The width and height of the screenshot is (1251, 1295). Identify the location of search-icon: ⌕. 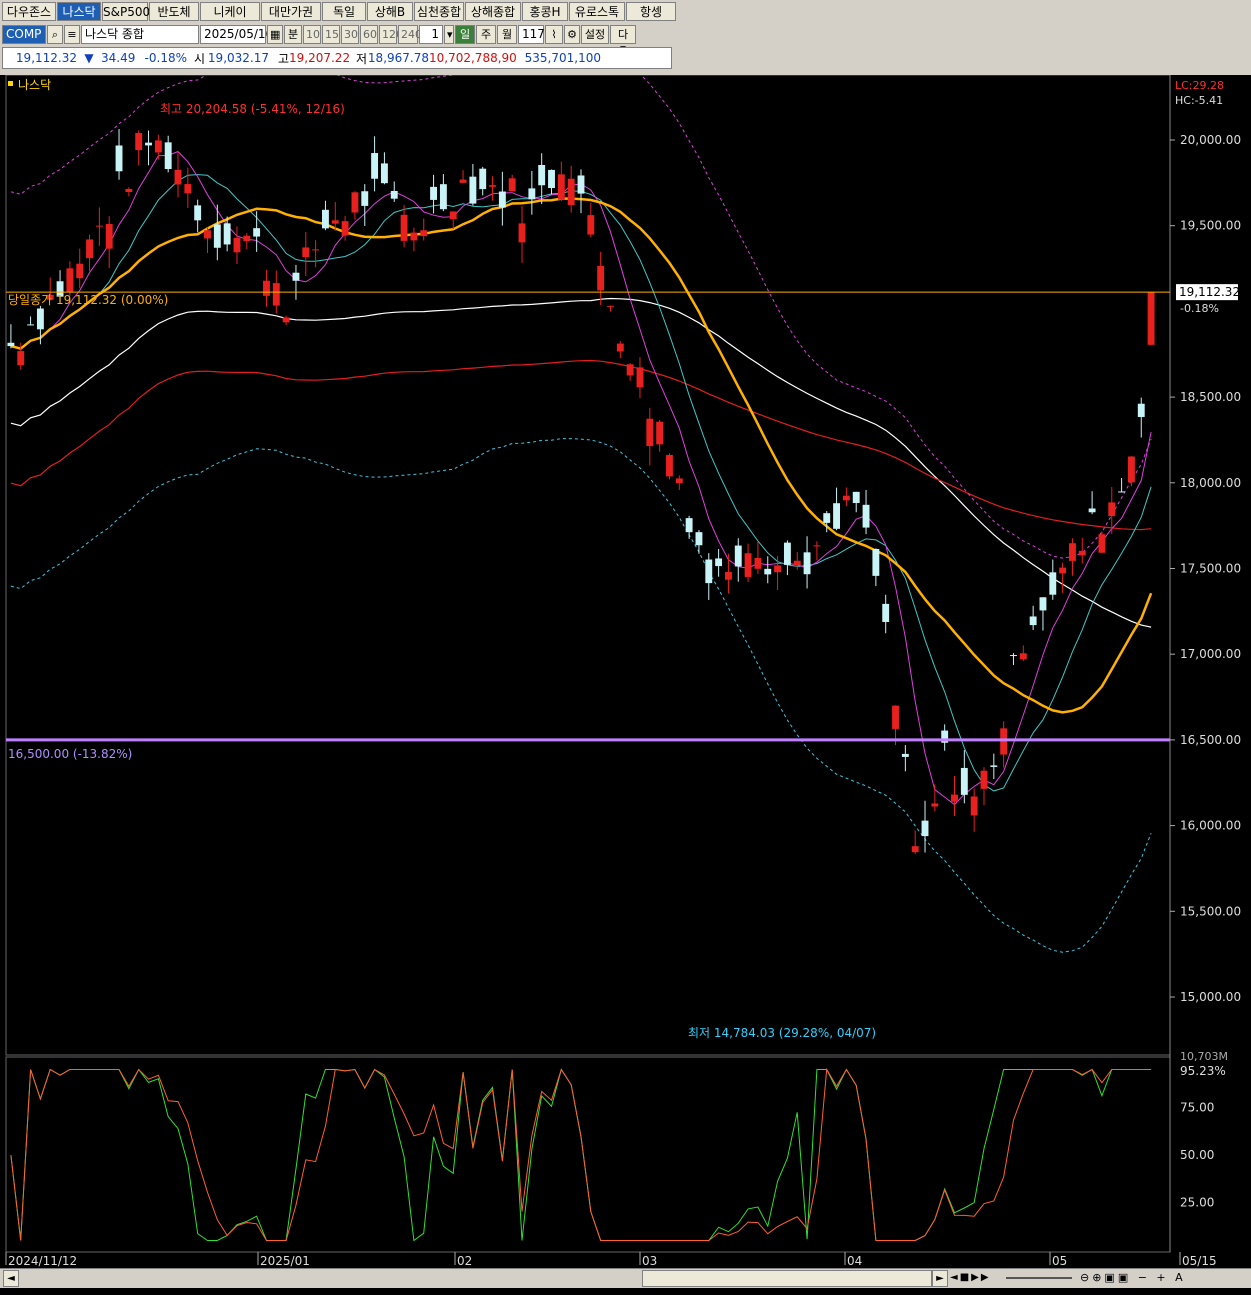
(55, 34).